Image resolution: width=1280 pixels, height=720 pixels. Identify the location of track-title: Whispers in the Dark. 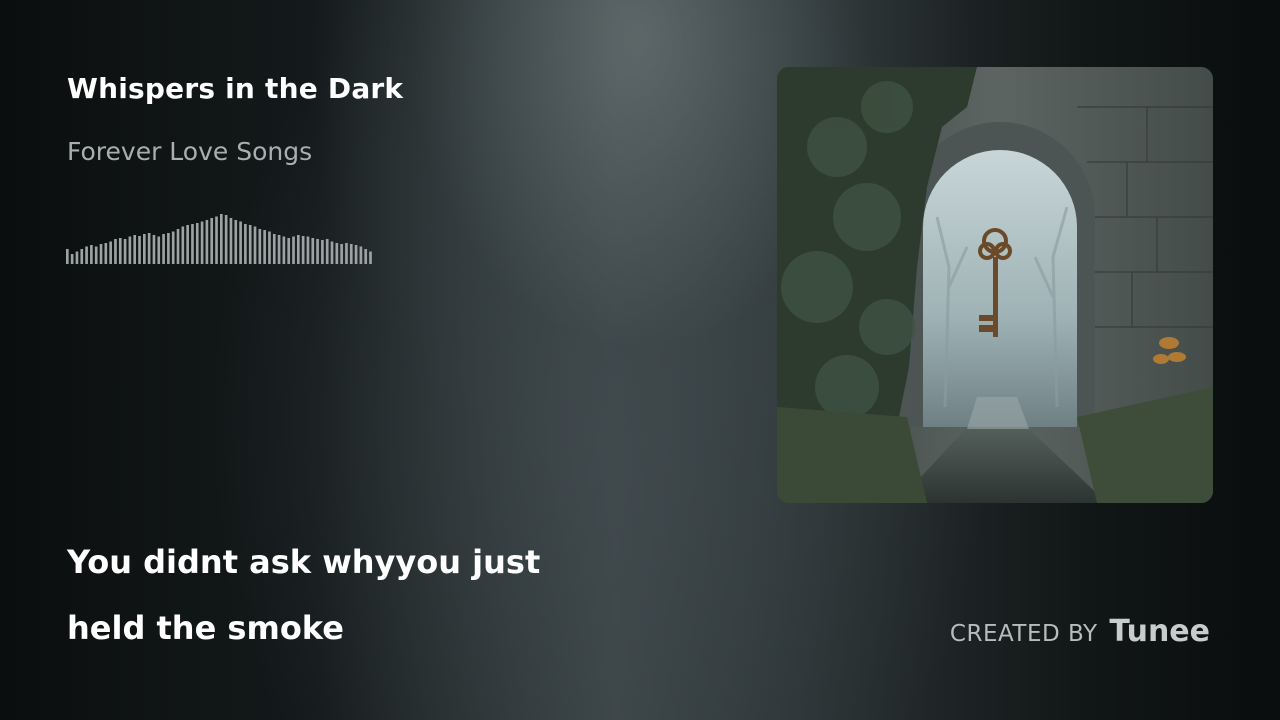
(235, 88).